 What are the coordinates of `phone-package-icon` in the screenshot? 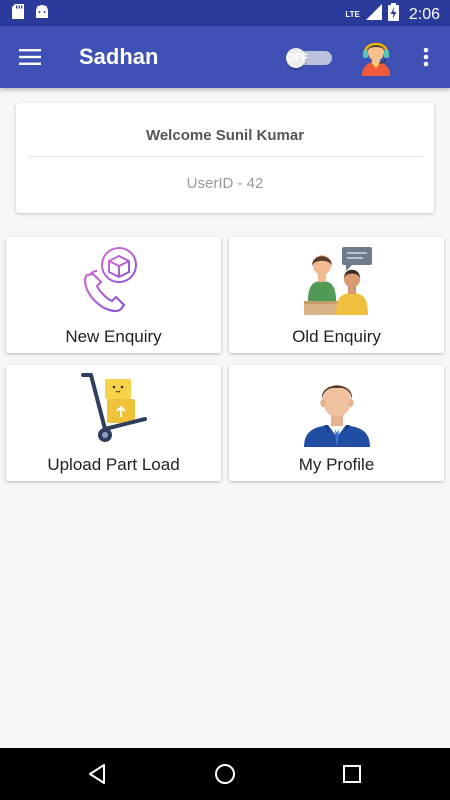 It's located at (114, 282).